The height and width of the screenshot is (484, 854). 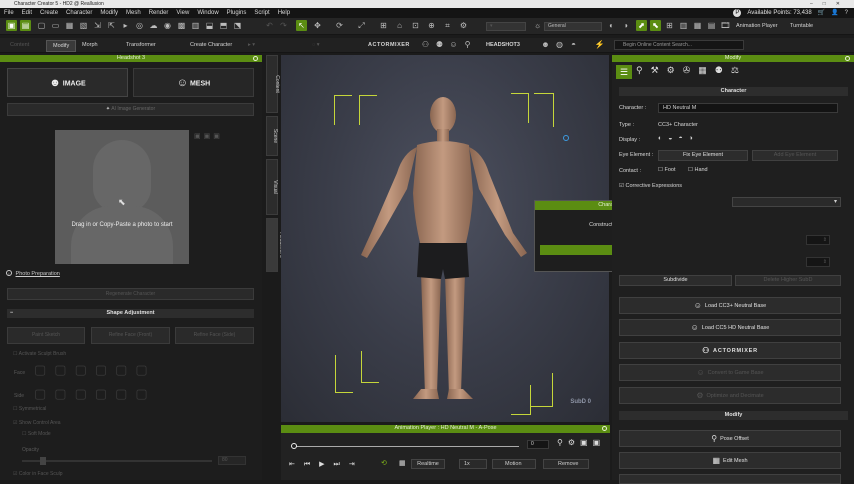 I want to click on mix-face-icon: ☺, so click(x=453, y=44).